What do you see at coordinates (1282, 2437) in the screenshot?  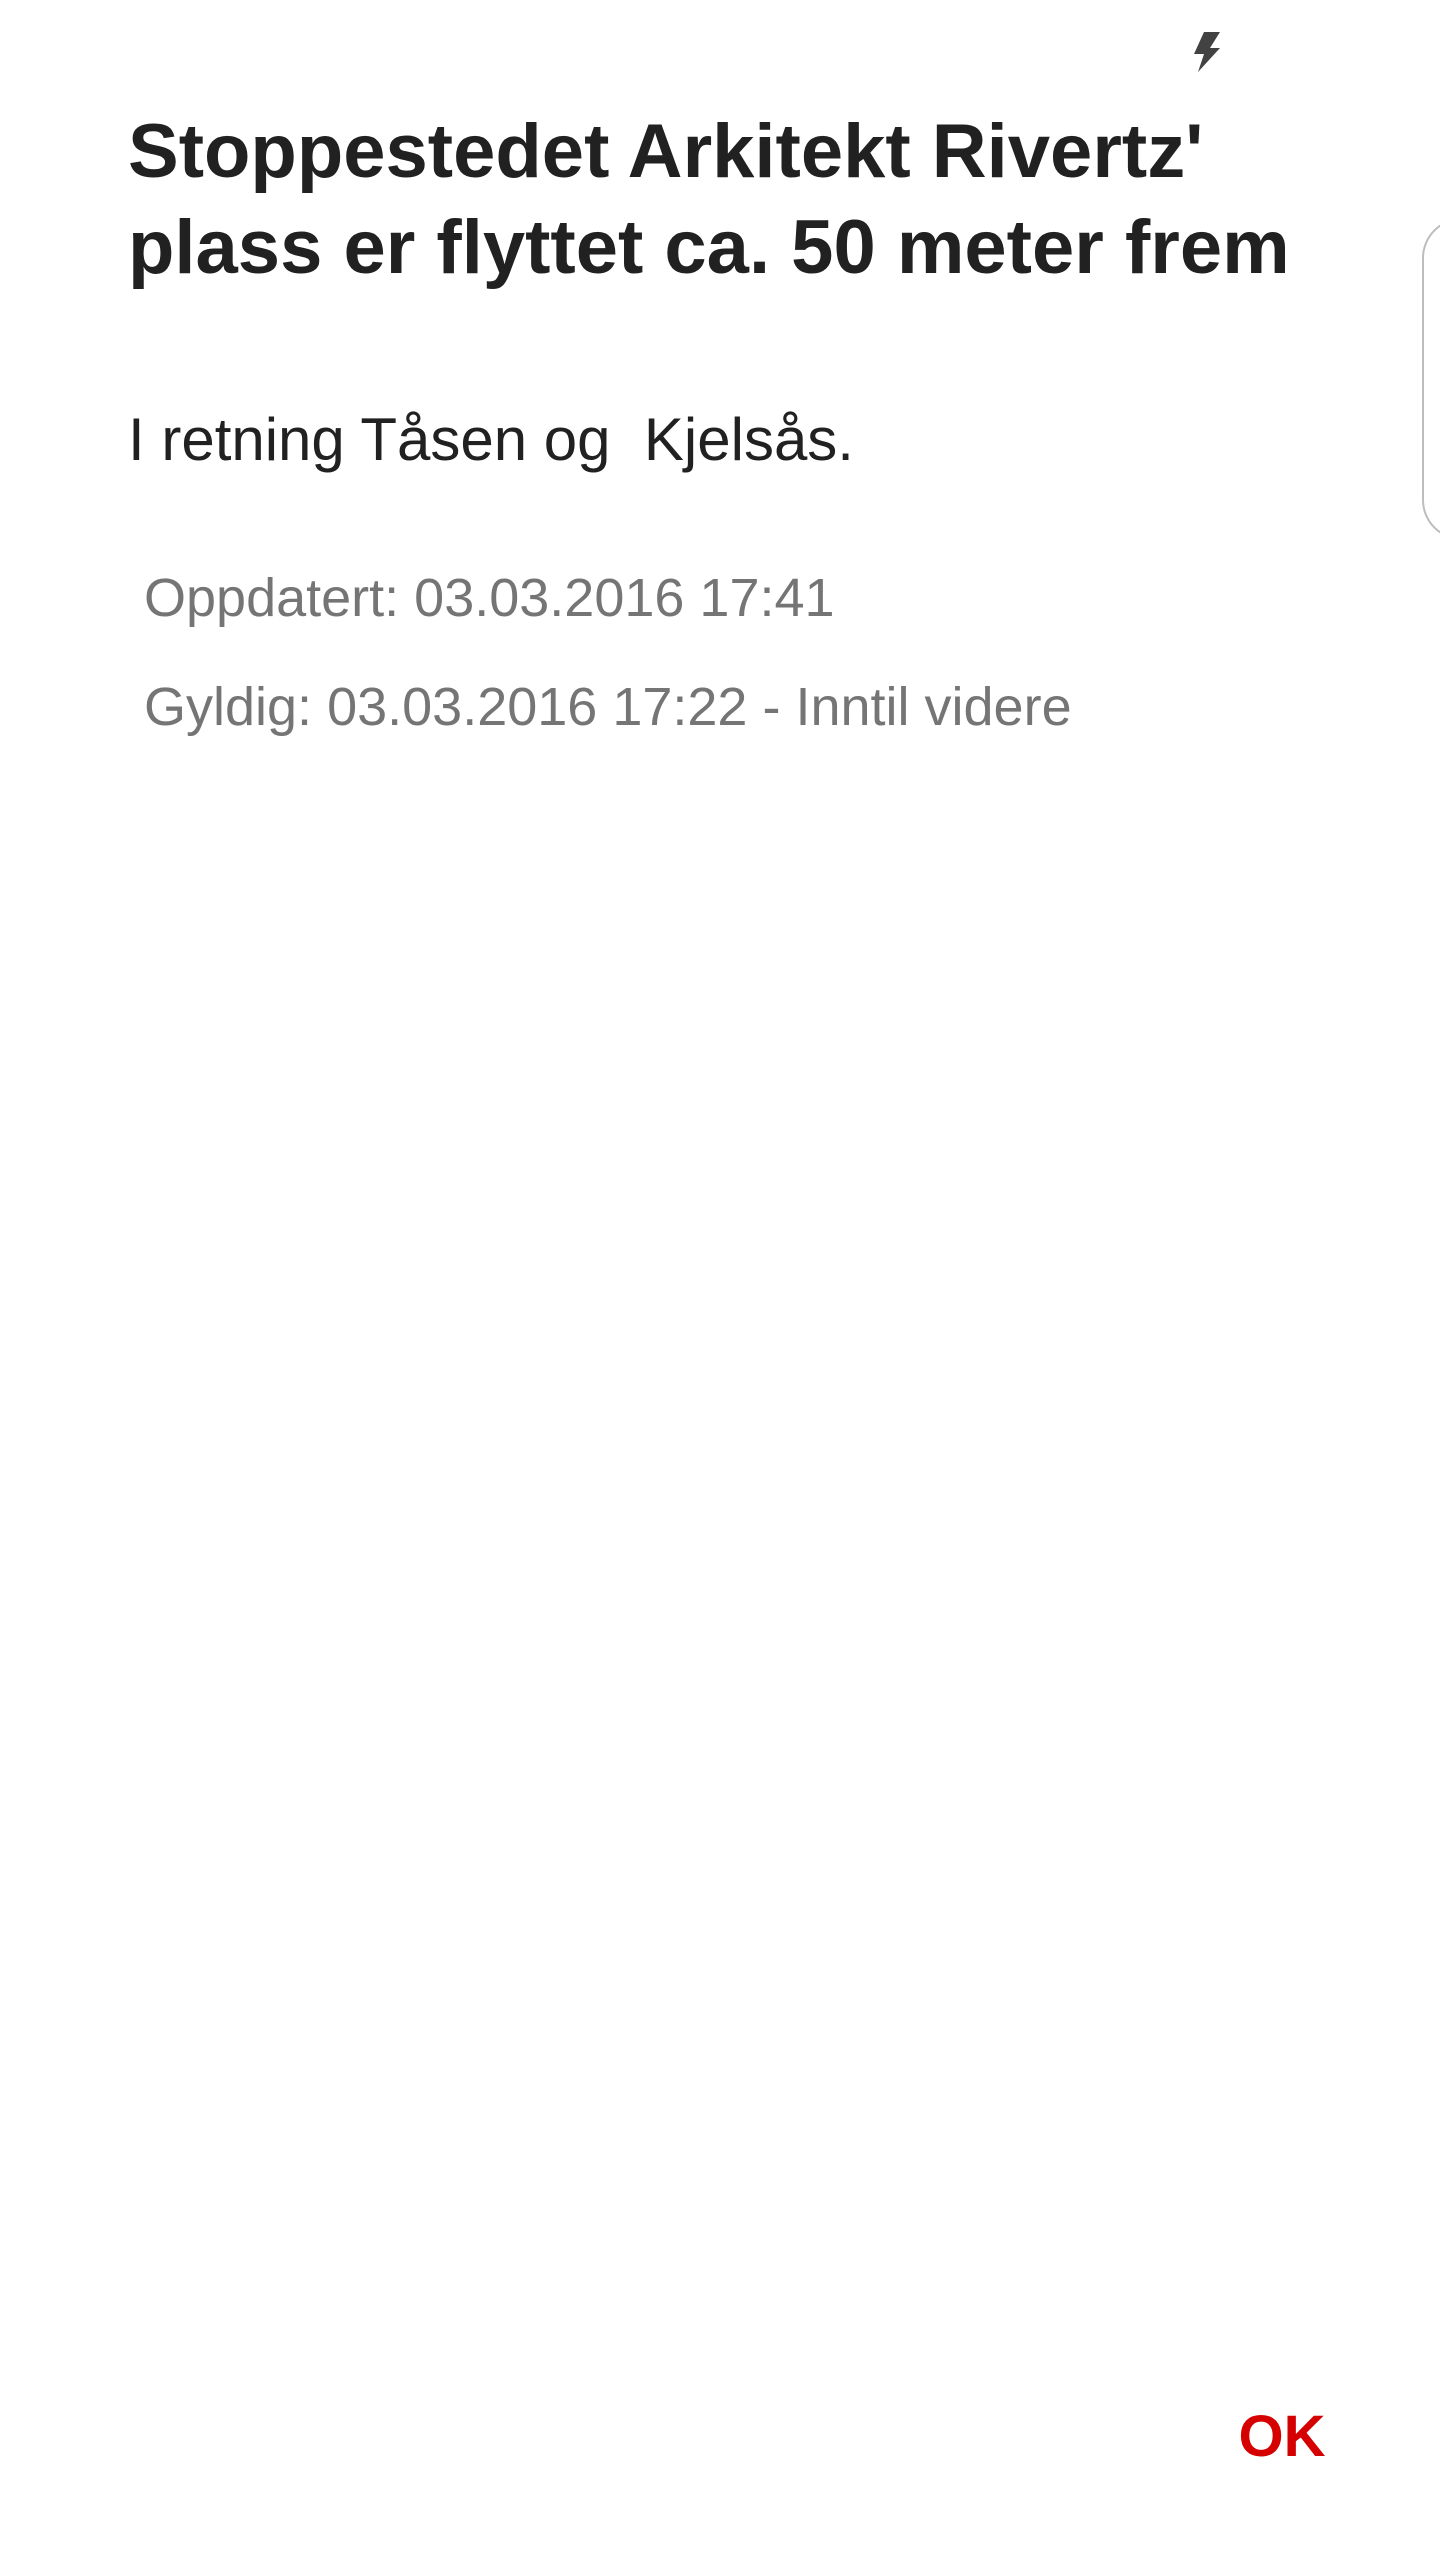 I see `ok-button: OK` at bounding box center [1282, 2437].